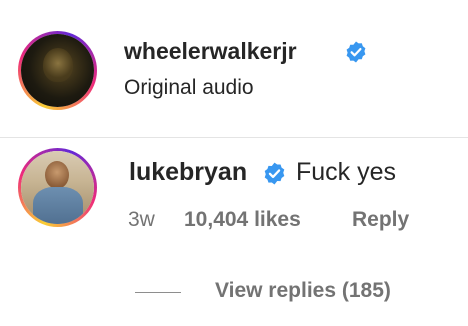  I want to click on comment-author-username: lukebryan, so click(188, 172).